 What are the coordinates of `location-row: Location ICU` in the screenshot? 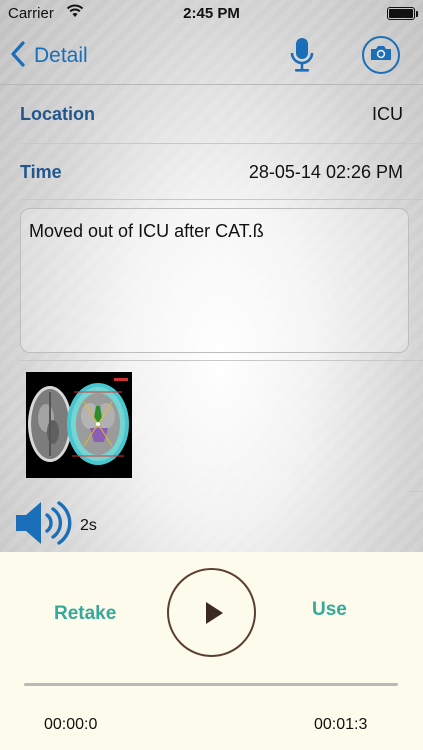 It's located at (211, 114).